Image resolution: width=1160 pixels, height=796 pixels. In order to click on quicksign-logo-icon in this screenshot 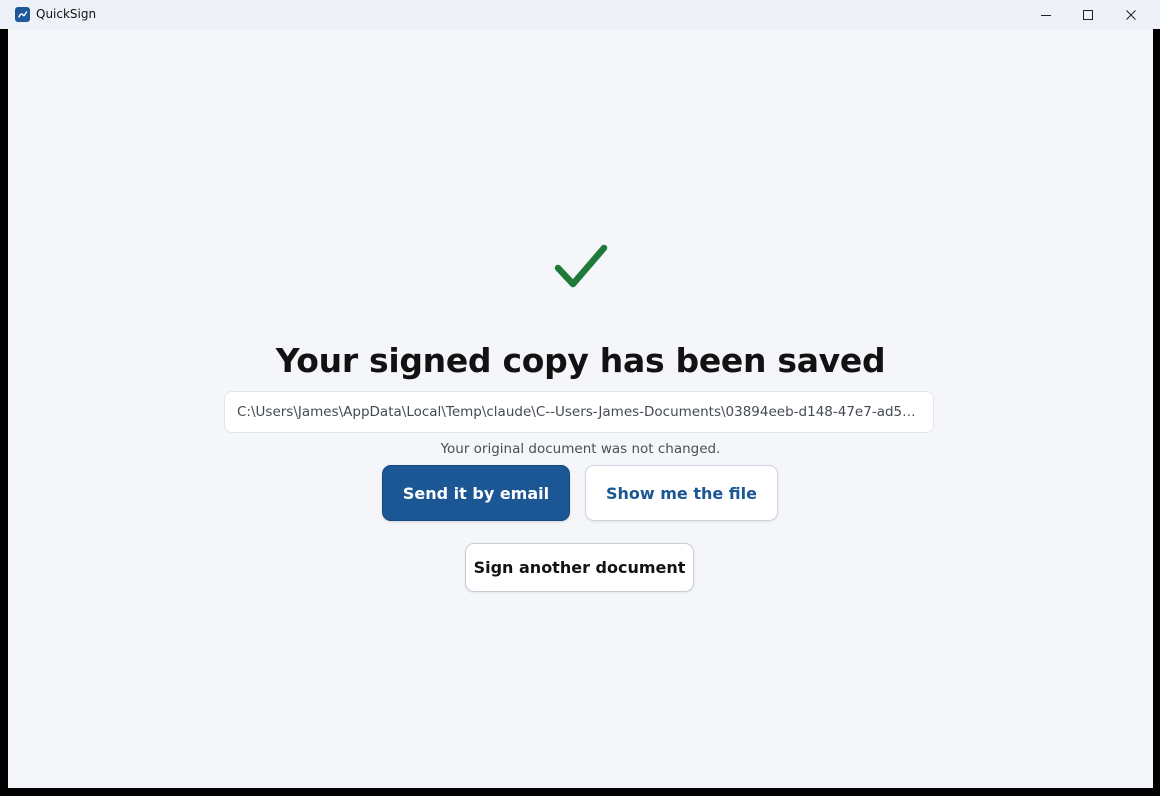, I will do `click(22, 14)`.